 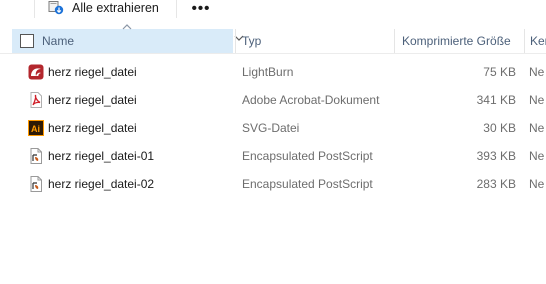 What do you see at coordinates (36, 72) in the screenshot?
I see `lightburn-icon` at bounding box center [36, 72].